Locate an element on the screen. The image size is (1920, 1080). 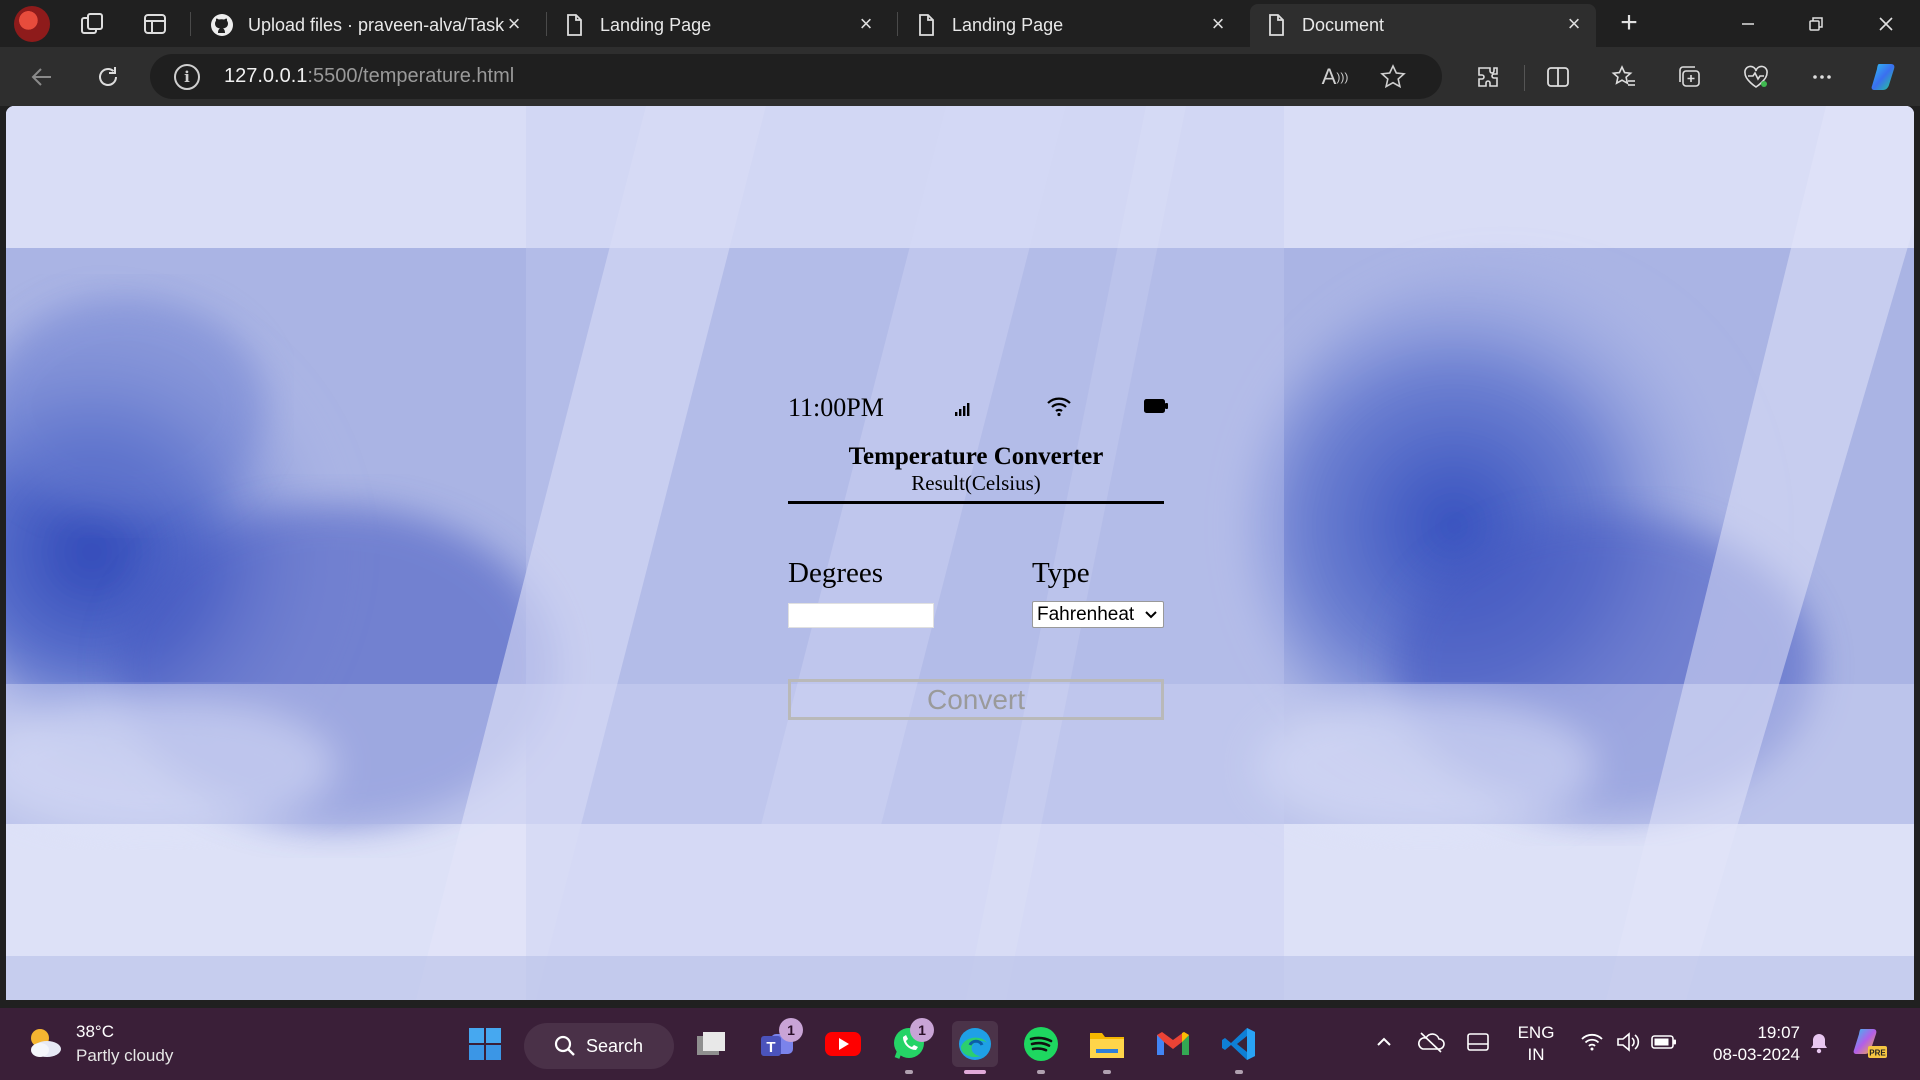
close-window-button is located at coordinates (1886, 24).